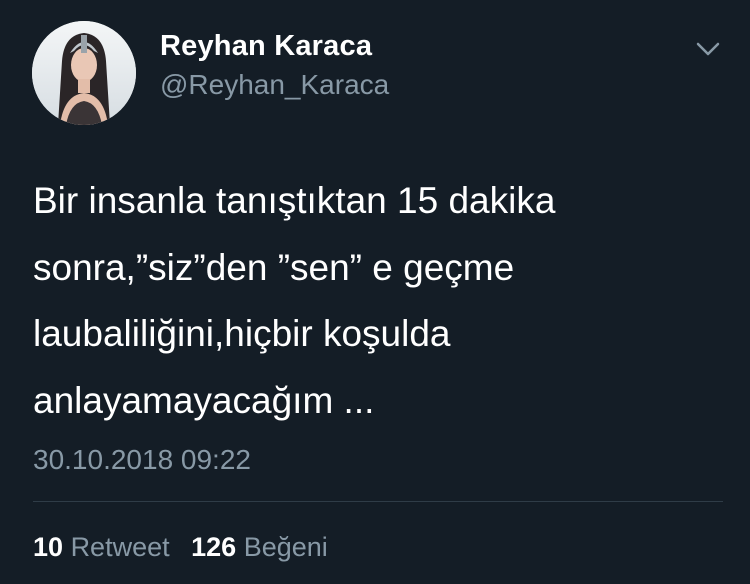 This screenshot has height=584, width=750. Describe the element at coordinates (120, 547) in the screenshot. I see `retweet-label: Retweet` at that location.